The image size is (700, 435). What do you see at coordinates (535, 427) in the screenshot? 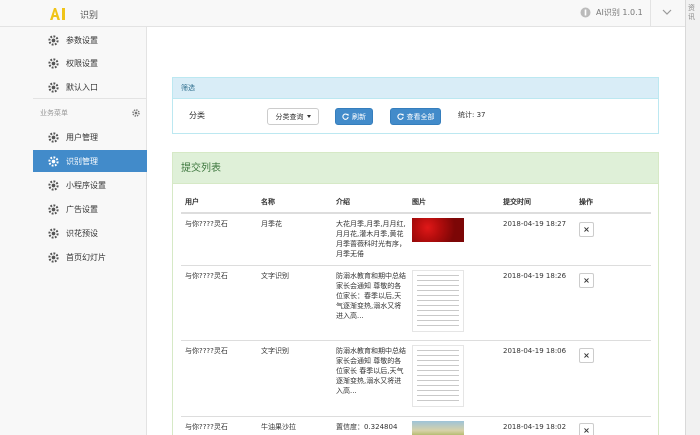
I see `row-time: 2018-04-19 18:02` at bounding box center [535, 427].